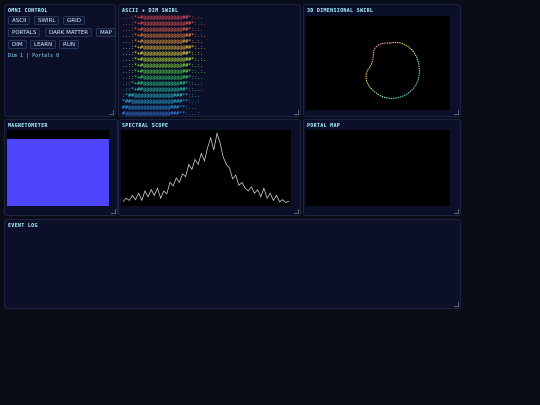 Image resolution: width=540 pixels, height=405 pixels. What do you see at coordinates (34, 56) in the screenshot?
I see `status-readout: Dim 1 | Portals 0` at bounding box center [34, 56].